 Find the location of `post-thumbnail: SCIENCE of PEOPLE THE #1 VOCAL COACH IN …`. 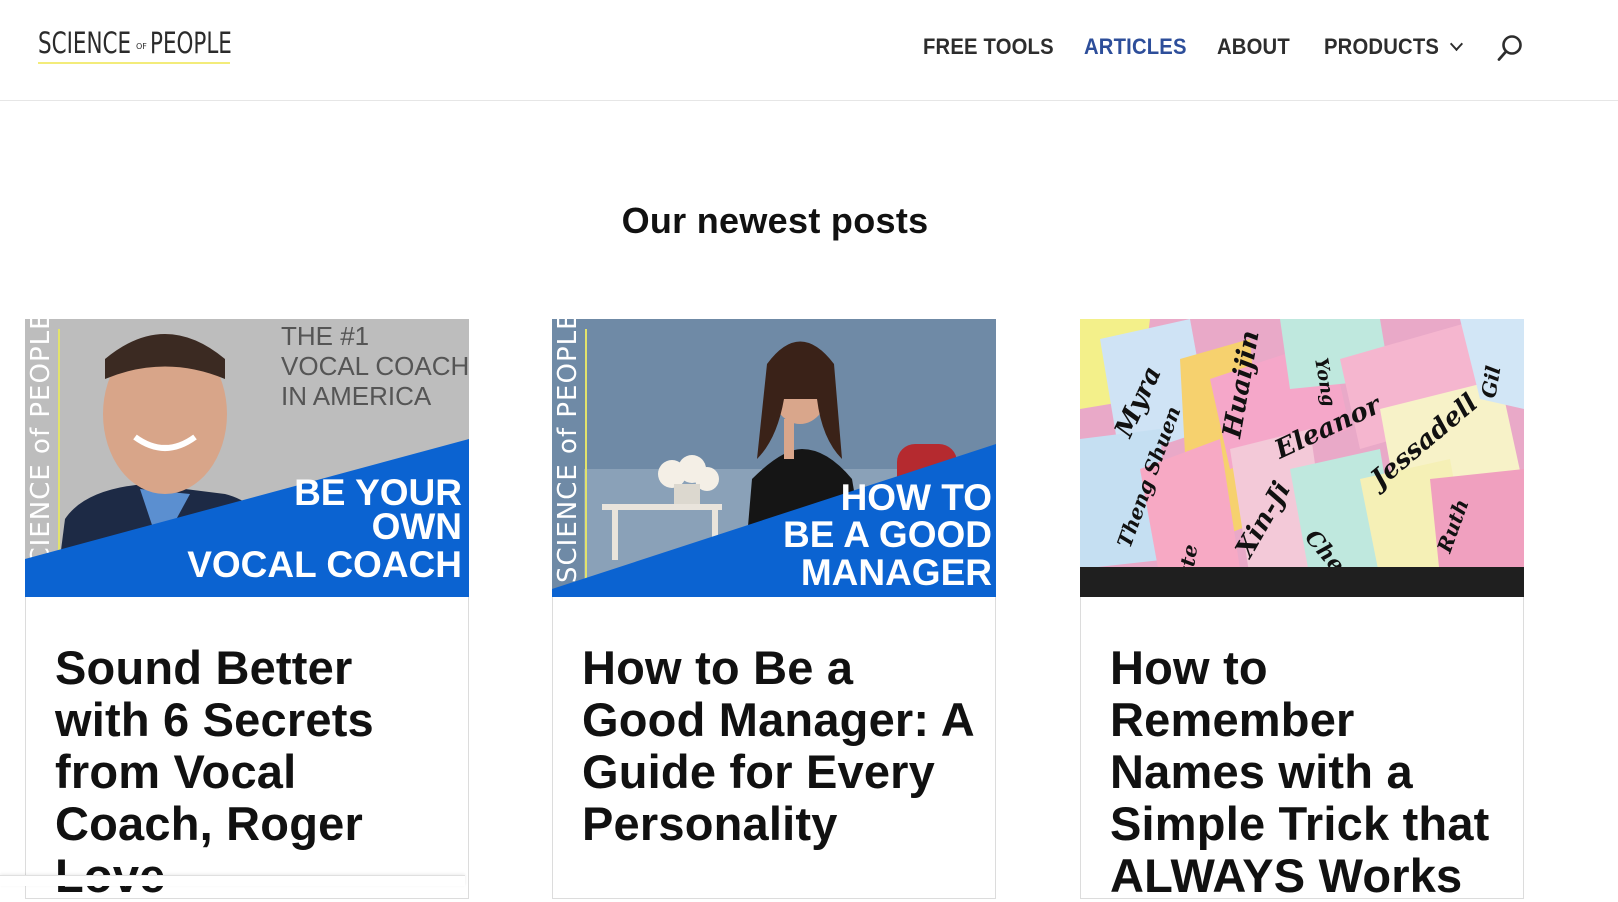

post-thumbnail: SCIENCE of PEOPLE THE #1 VOCAL COACH IN … is located at coordinates (247, 458).